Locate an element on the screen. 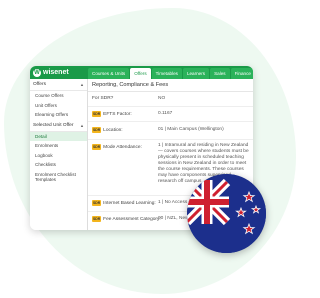  field-label: Mode Attendance: is located at coordinates (122, 147).